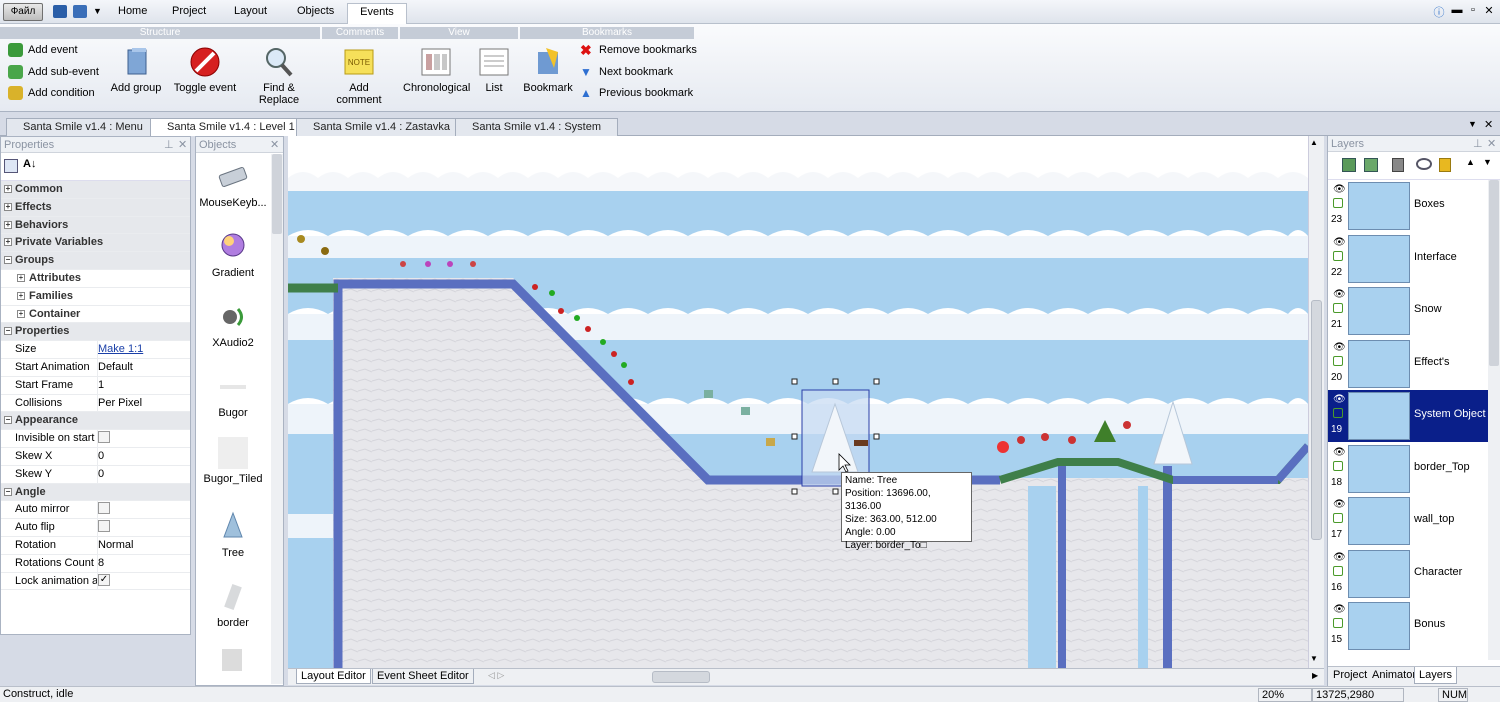  I want to click on add-comment-button: NOTE Add comment, so click(359, 76).